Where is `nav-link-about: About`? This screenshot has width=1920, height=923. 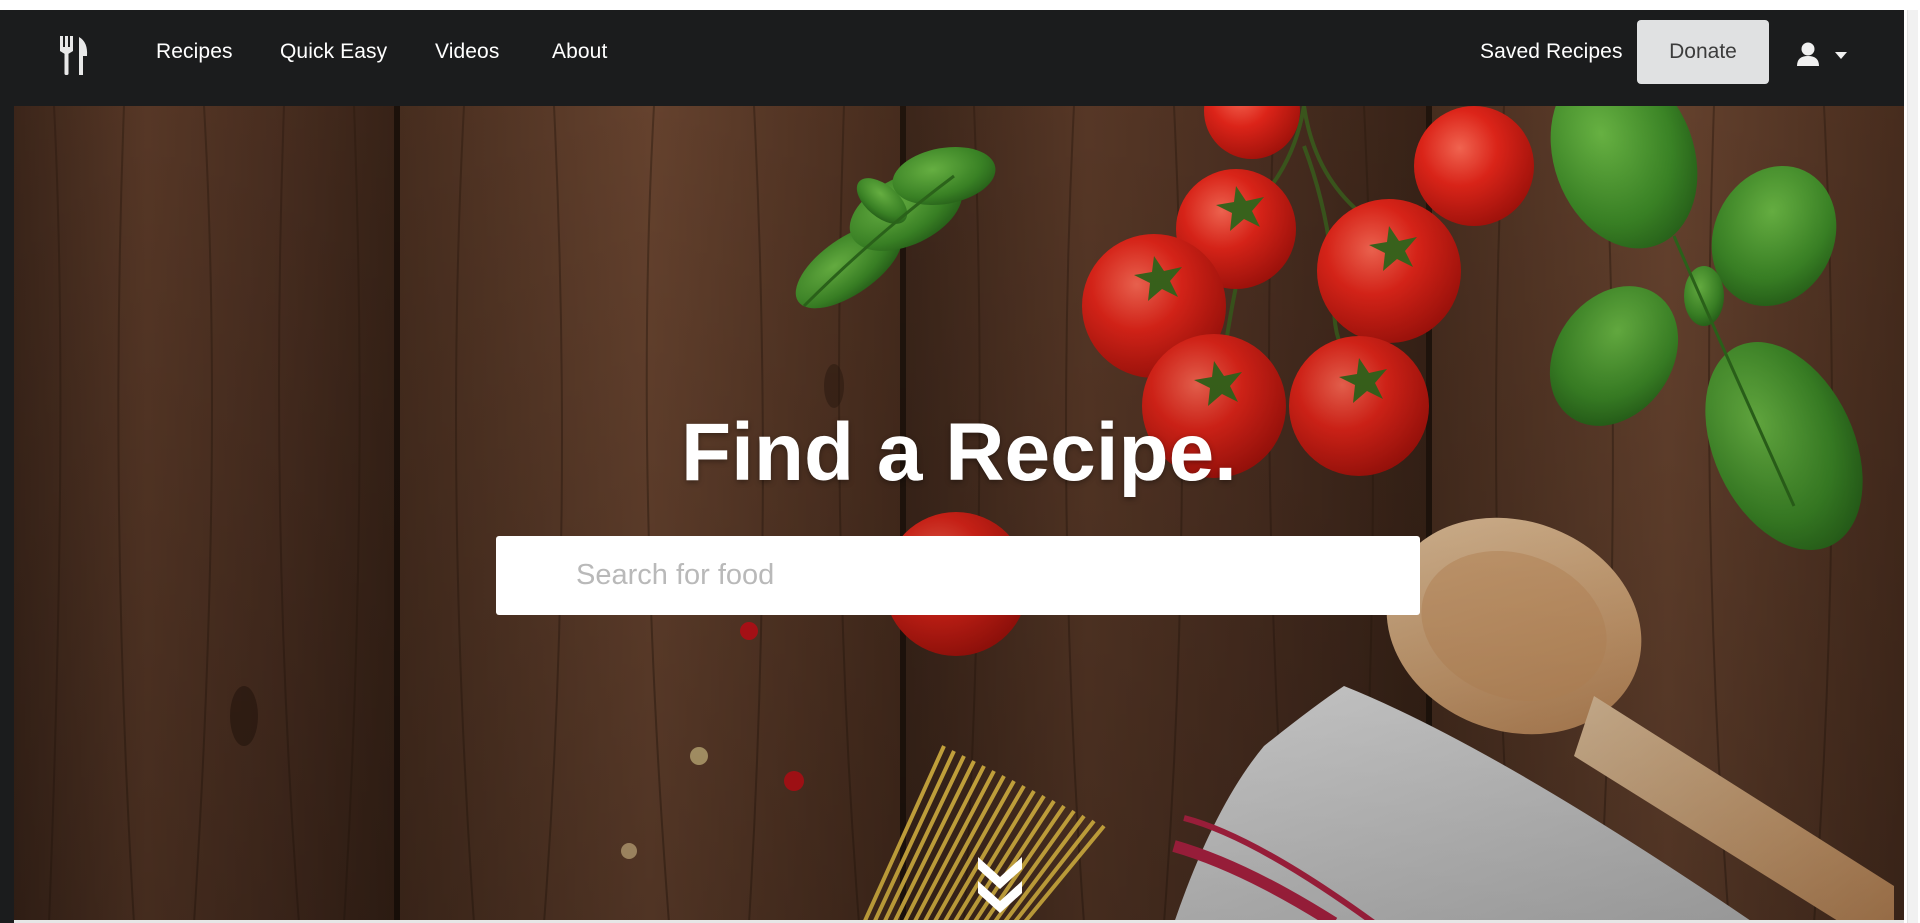 nav-link-about: About is located at coordinates (579, 52).